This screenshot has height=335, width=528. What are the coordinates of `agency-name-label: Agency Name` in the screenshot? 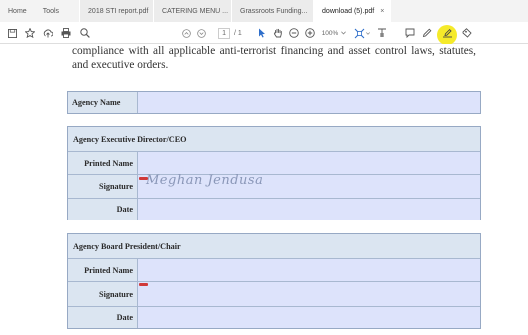 It's located at (103, 102).